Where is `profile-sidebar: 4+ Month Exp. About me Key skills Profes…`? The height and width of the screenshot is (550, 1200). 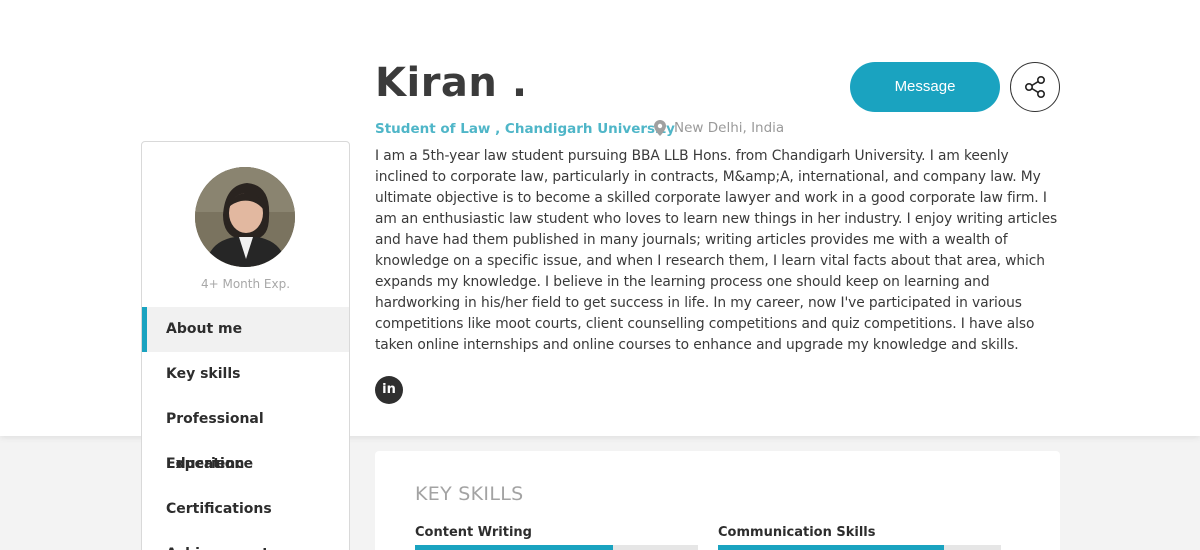 profile-sidebar: 4+ Month Exp. About me Key skills Profes… is located at coordinates (245, 345).